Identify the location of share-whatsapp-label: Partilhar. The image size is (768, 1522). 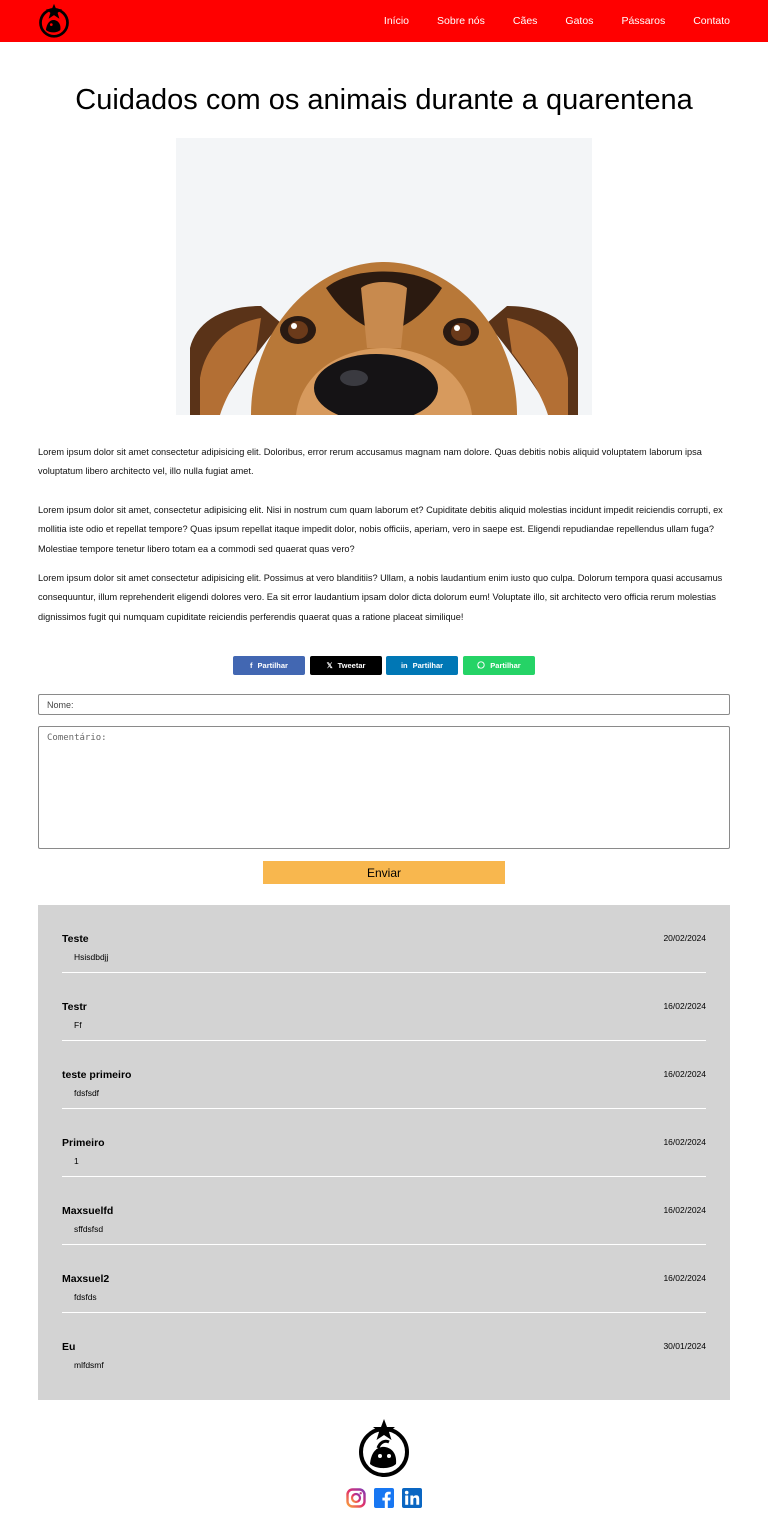
(505, 665).